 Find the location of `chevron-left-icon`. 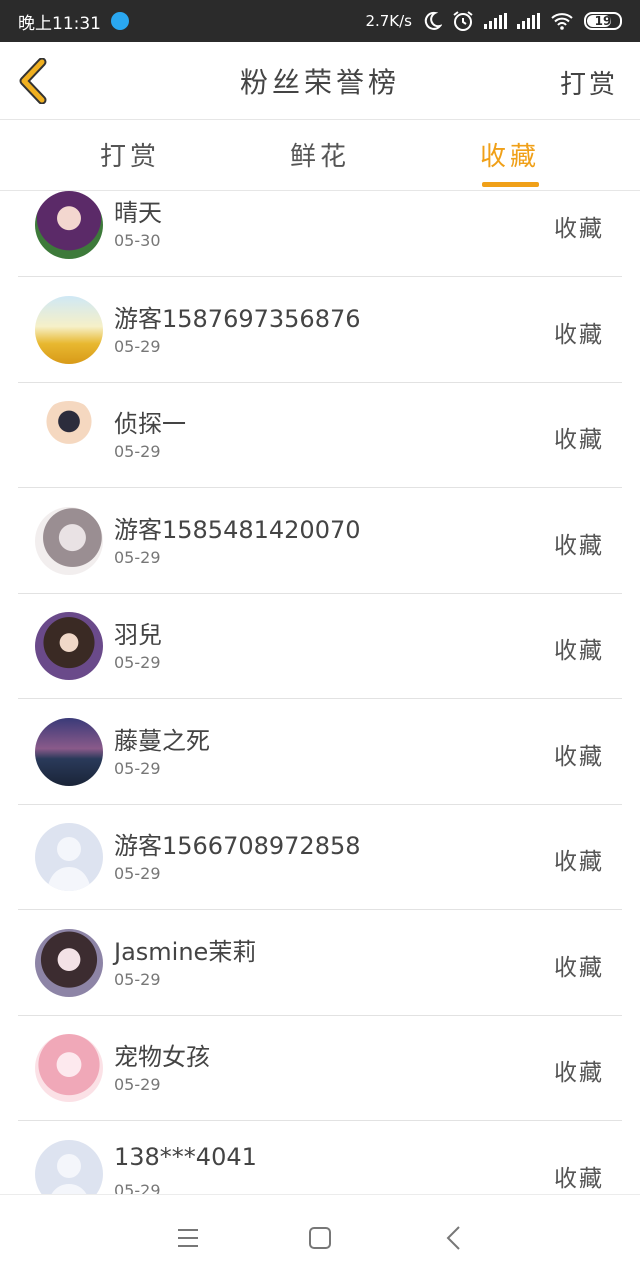

chevron-left-icon is located at coordinates (33, 81).